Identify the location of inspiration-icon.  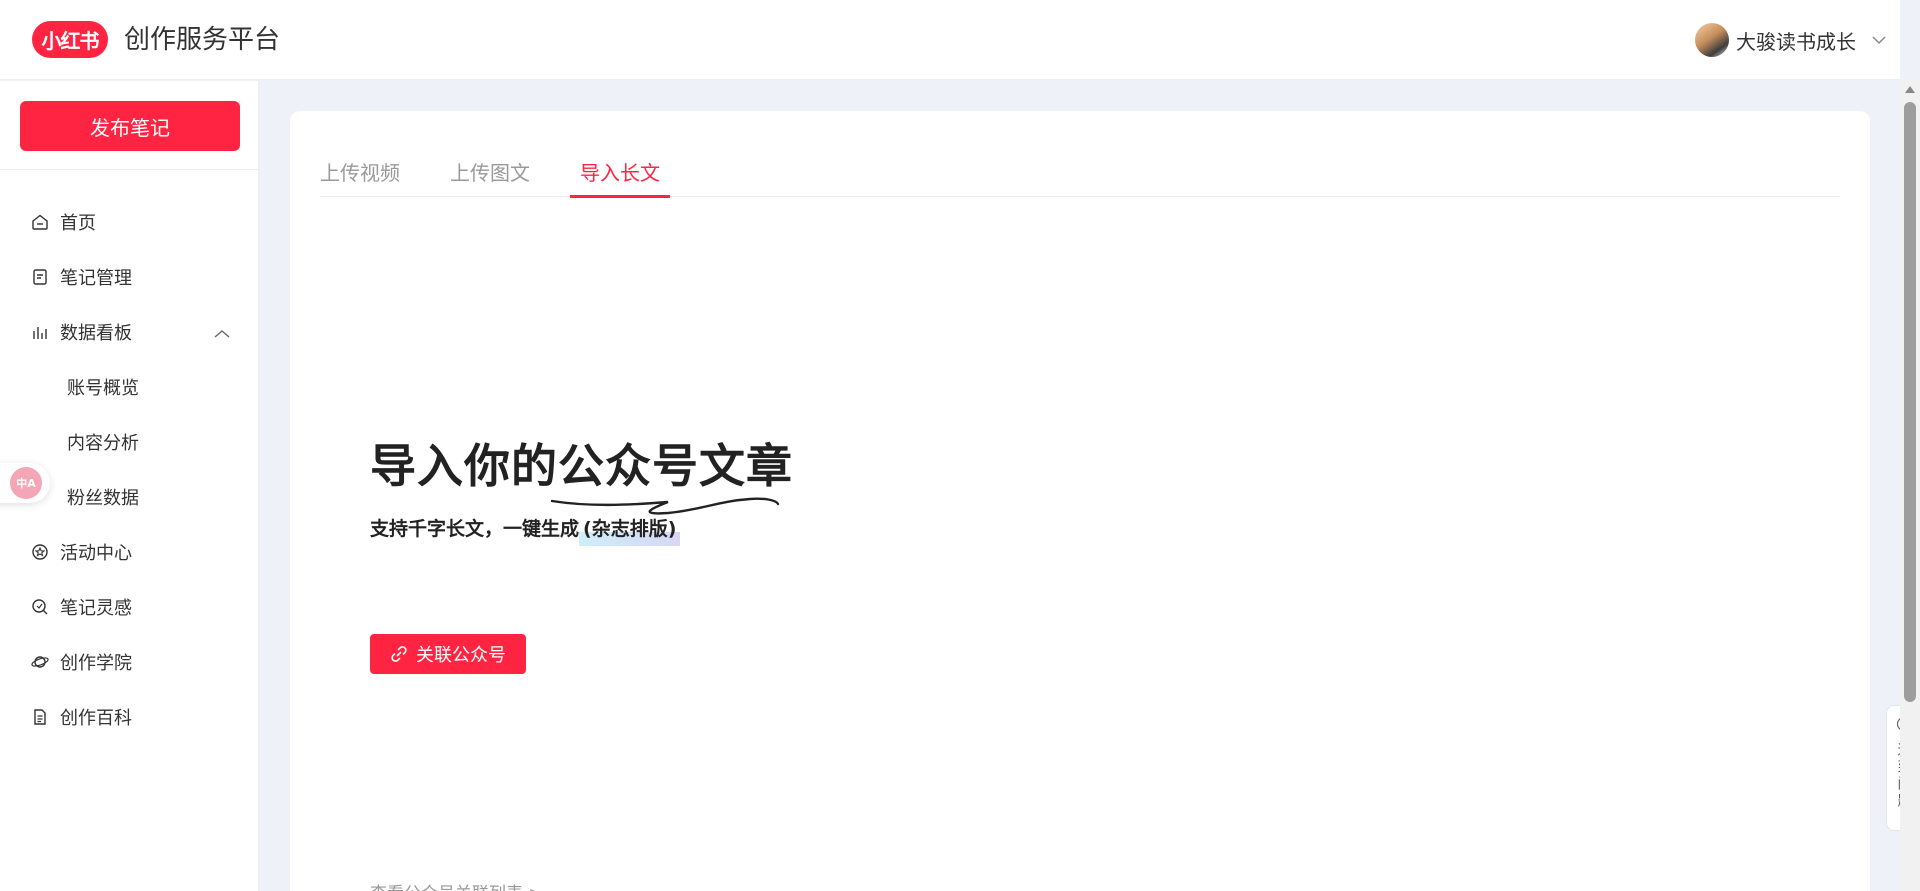
(40, 607).